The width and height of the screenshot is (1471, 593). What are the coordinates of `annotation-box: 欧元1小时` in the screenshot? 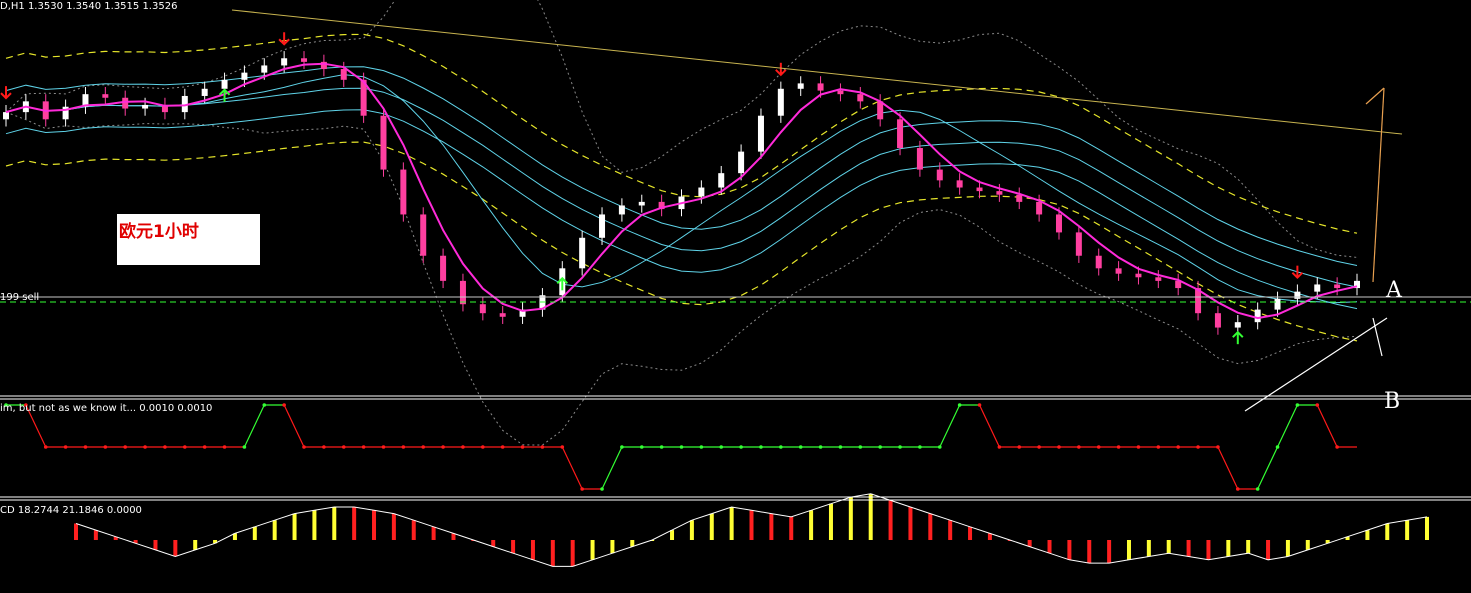 It's located at (188, 239).